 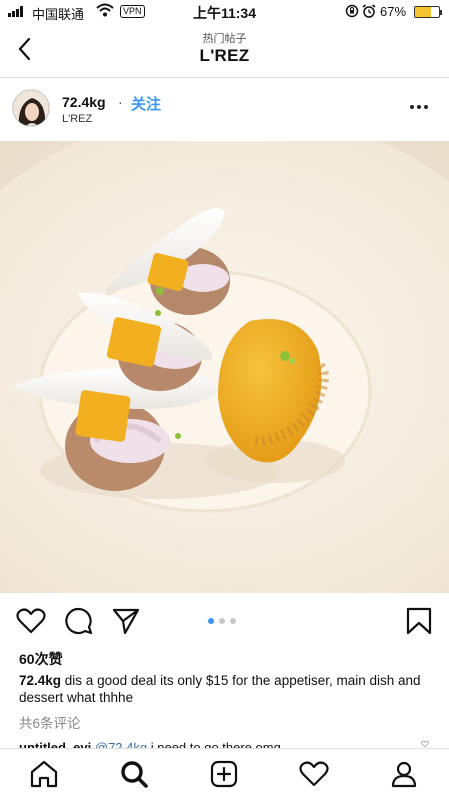 I want to click on post-username: 72.4kg, so click(x=84, y=102).